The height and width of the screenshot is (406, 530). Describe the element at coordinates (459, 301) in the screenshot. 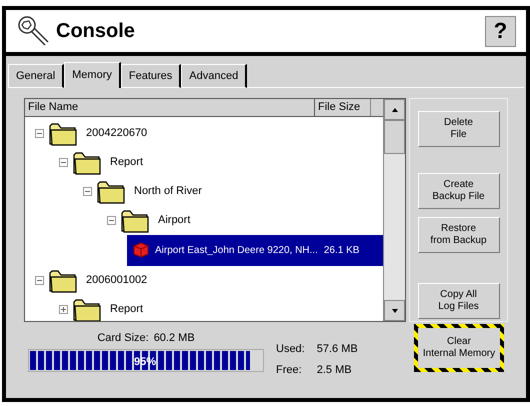

I see `action-button: Copy All Log Files` at that location.